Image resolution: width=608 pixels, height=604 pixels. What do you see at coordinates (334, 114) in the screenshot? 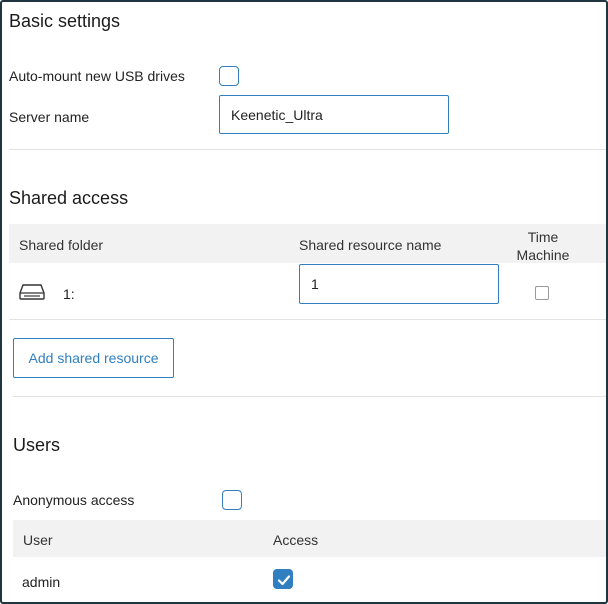
I see `server-name-input` at bounding box center [334, 114].